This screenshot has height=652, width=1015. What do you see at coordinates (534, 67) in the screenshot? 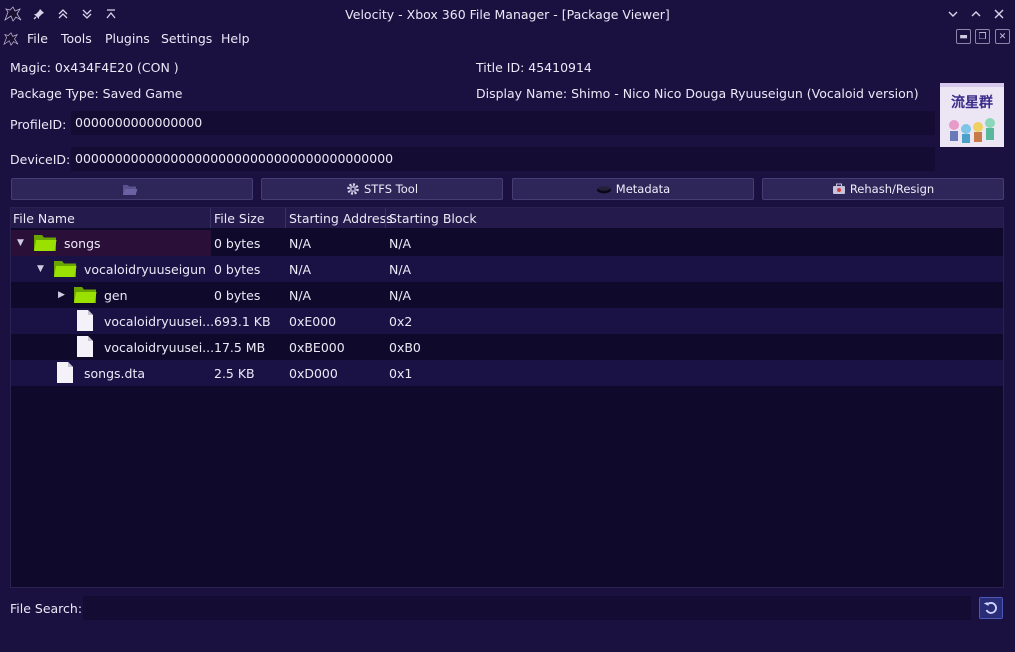
I see `title-id-label: Title ID: 45410914` at bounding box center [534, 67].